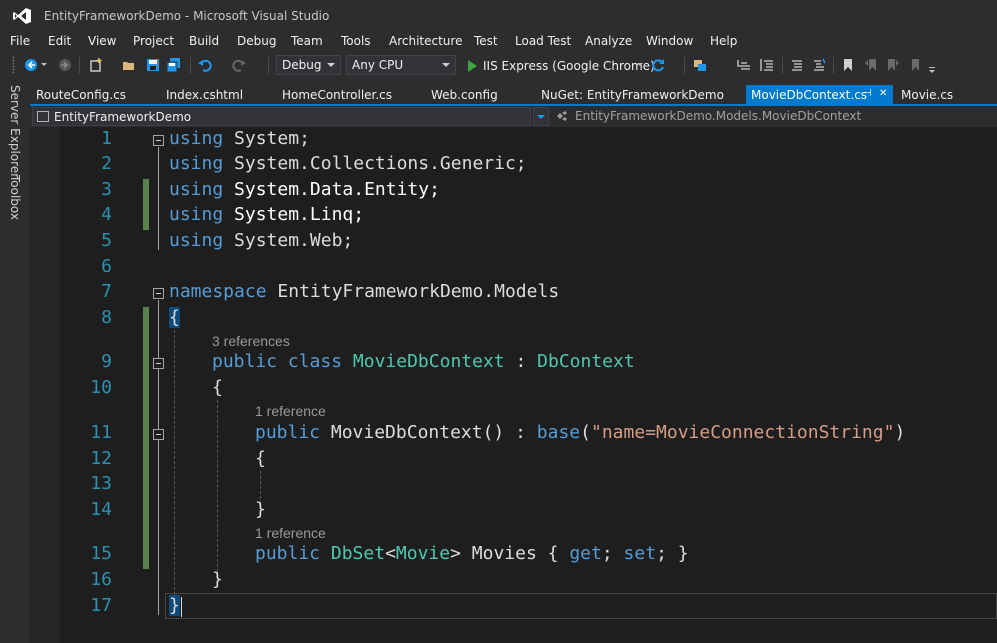 The height and width of the screenshot is (643, 997). I want to click on tab-nuget: NuGet: EntityFrameworkDemo, so click(632, 95).